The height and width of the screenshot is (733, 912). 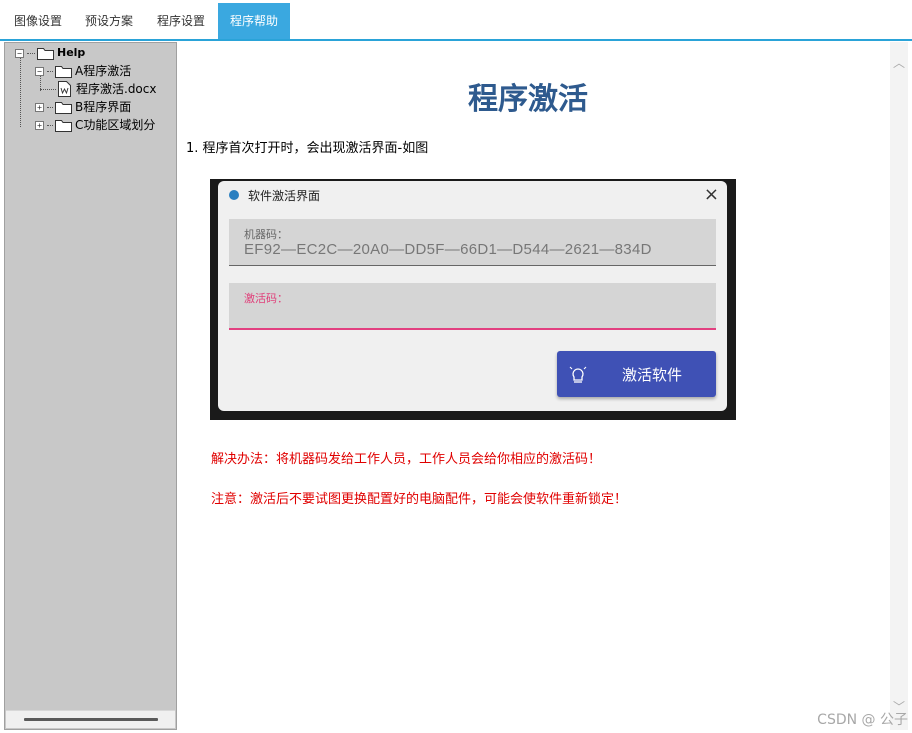 I want to click on solution-note: 解决办法：将机器码发给工作人员，工作人员会给你相应的激活码！, so click(x=406, y=459).